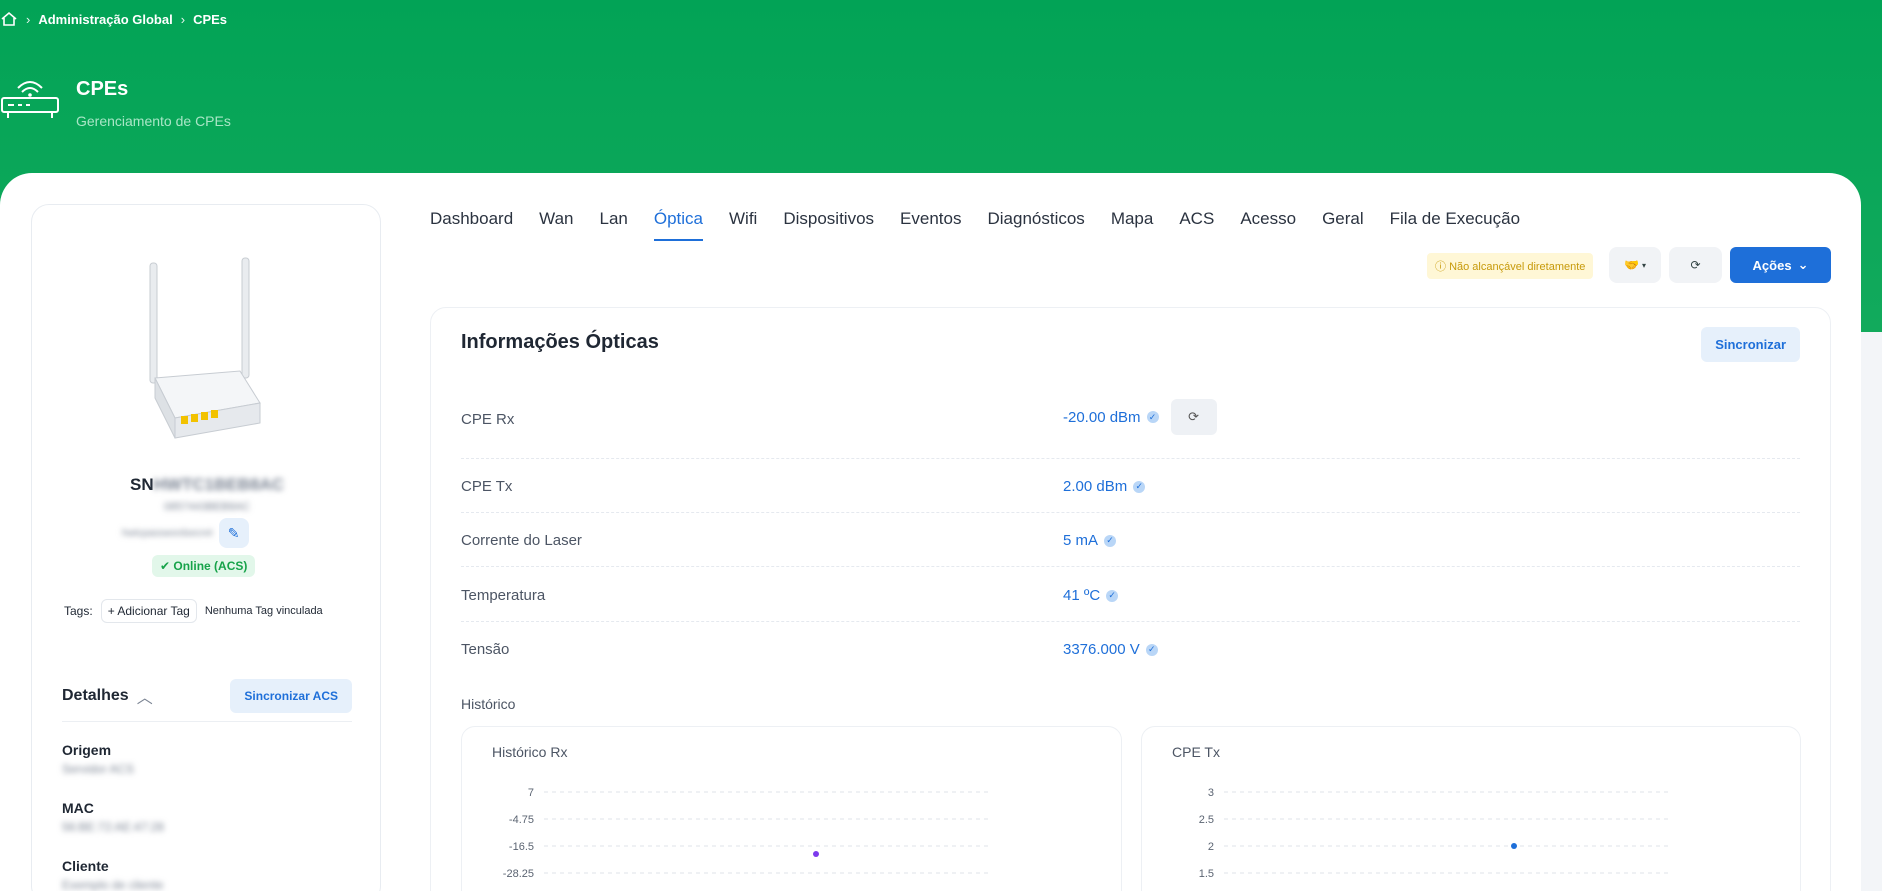 The height and width of the screenshot is (891, 1882). Describe the element at coordinates (142, 484) in the screenshot. I see `serial-prefix: SN` at that location.